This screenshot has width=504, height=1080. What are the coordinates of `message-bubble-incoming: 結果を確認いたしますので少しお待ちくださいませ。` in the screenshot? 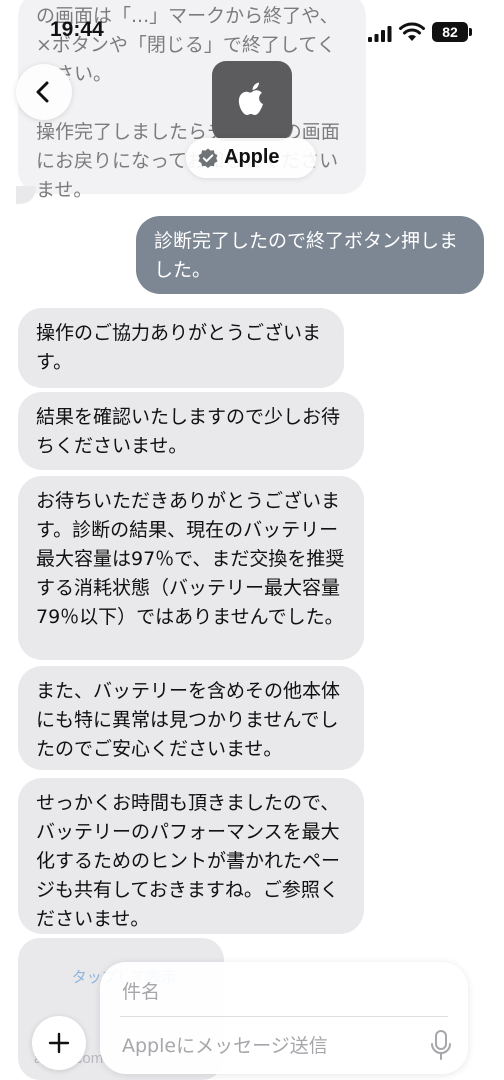 It's located at (191, 431).